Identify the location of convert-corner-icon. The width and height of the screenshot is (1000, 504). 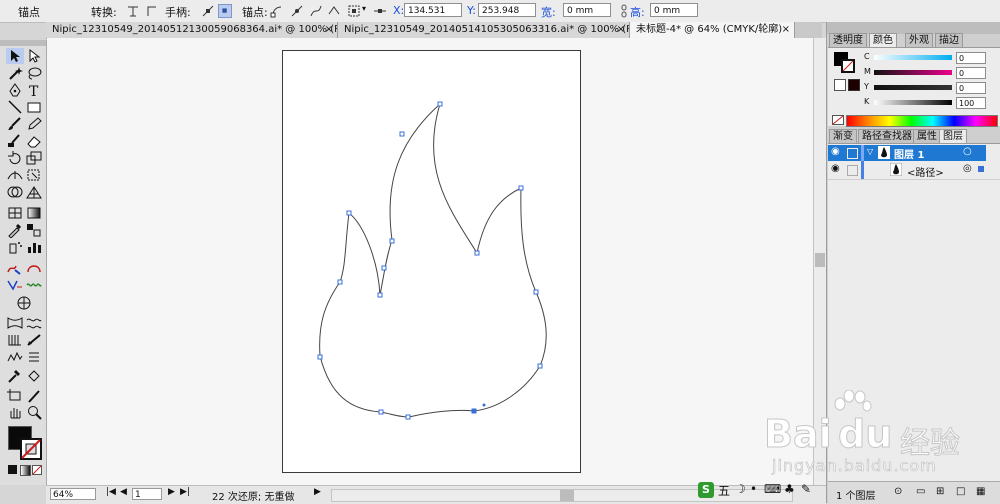
(133, 11).